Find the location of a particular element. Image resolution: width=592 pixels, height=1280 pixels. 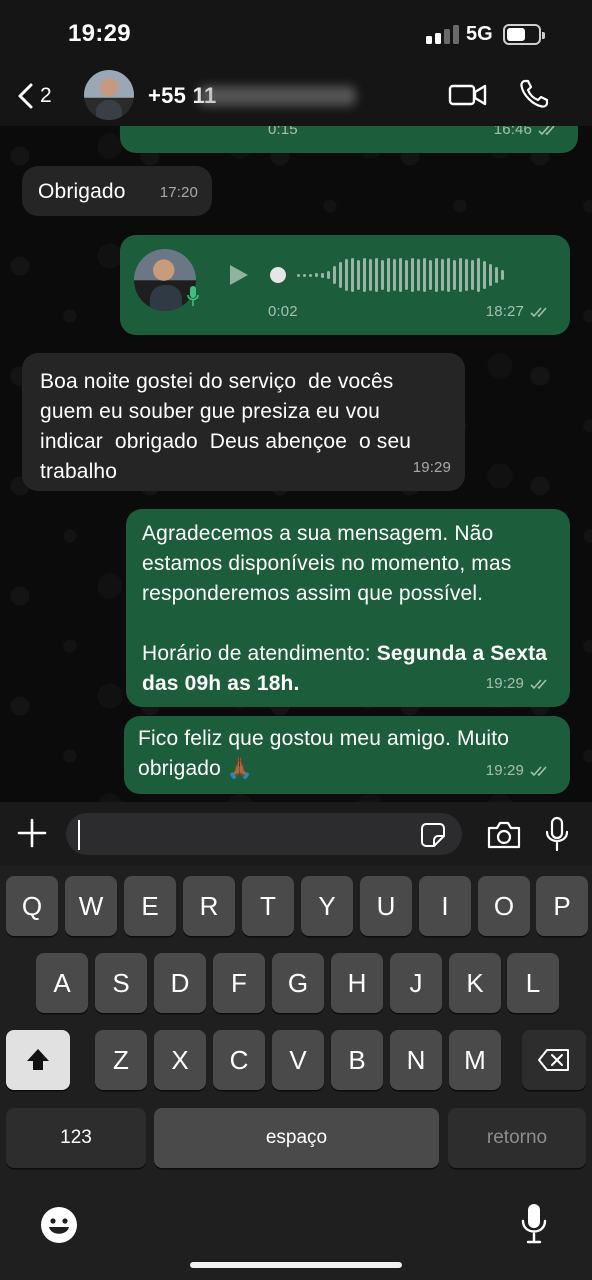

message-composer is located at coordinates (296, 834).